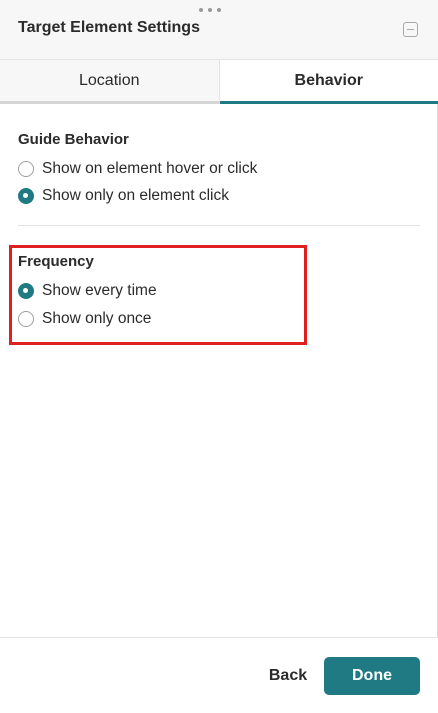 This screenshot has height=713, width=438. Describe the element at coordinates (288, 676) in the screenshot. I see `back-button: Back` at that location.